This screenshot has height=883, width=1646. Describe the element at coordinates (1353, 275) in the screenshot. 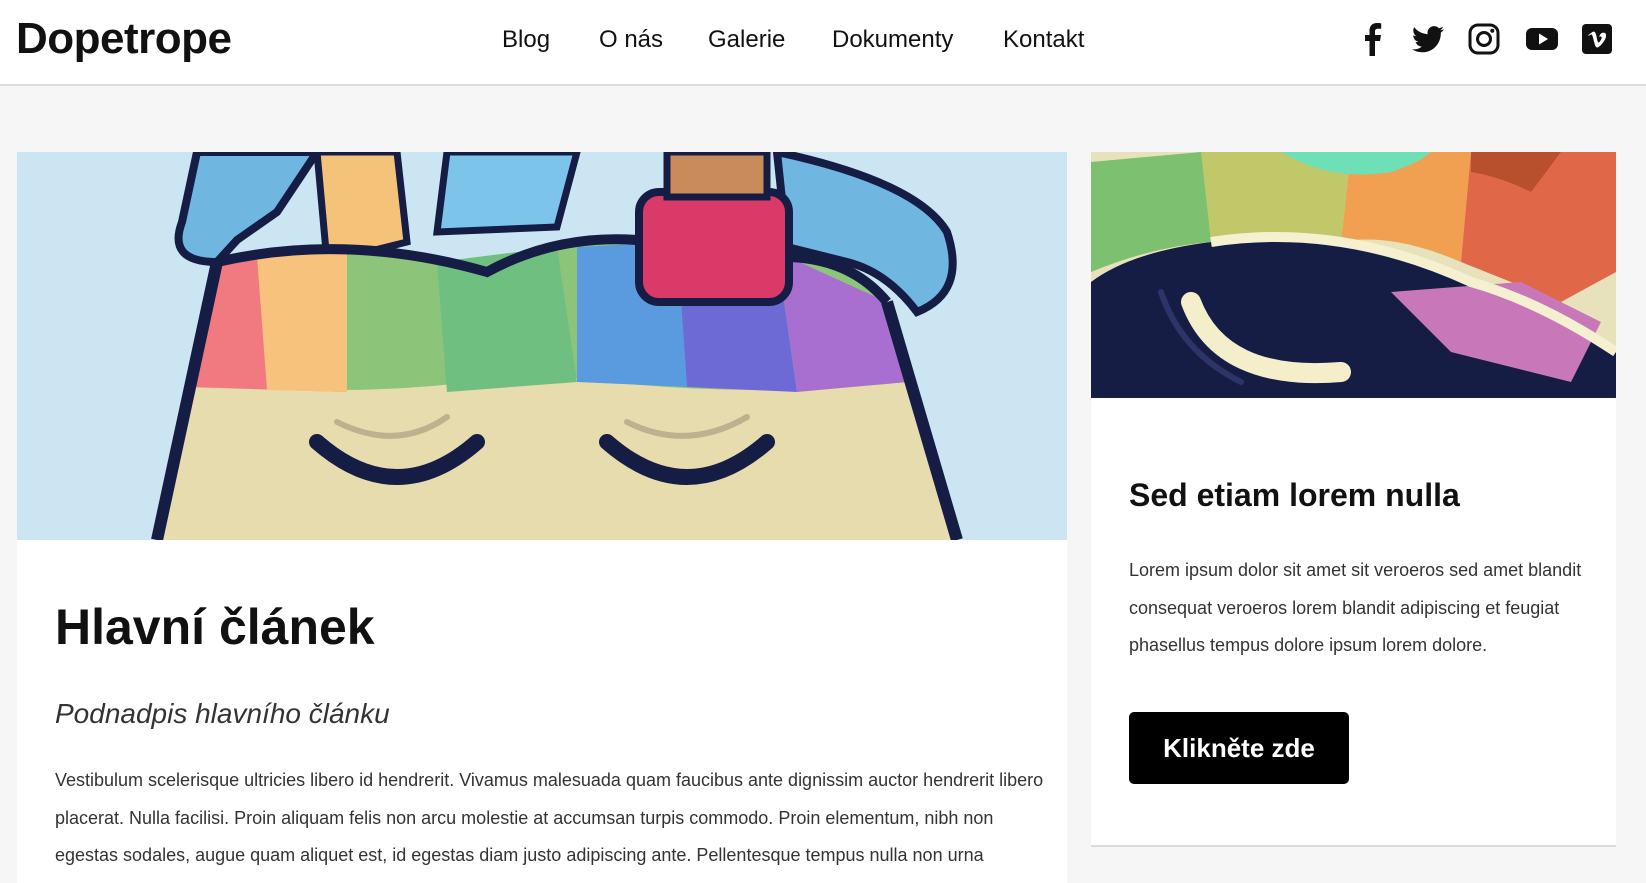

I see `side-article-image` at that location.